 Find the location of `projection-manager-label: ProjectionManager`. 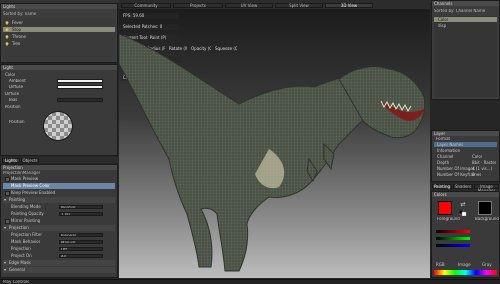

projection-manager-label: ProjectionManager is located at coordinates (21, 173).